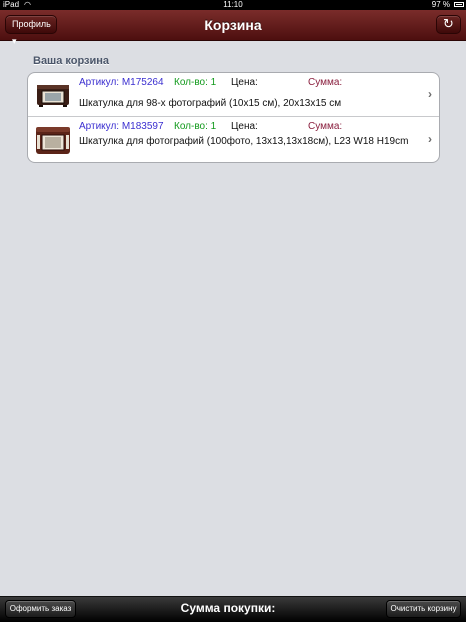 This screenshot has width=466, height=622. I want to click on section-title: Ваша корзина, so click(71, 61).